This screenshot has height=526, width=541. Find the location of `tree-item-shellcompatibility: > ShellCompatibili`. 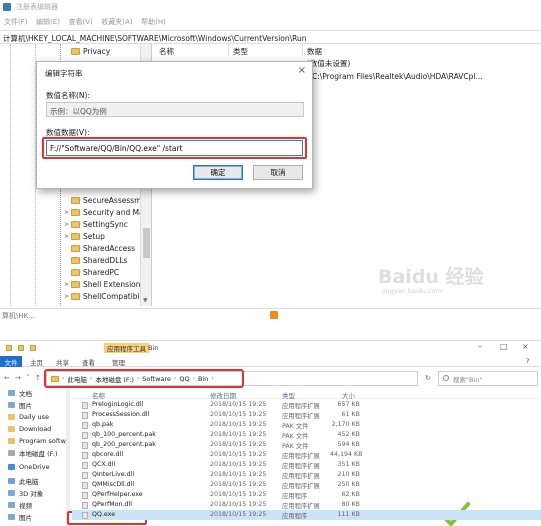

tree-item-shellcompatibility: > ShellCompatibili is located at coordinates (104, 296).